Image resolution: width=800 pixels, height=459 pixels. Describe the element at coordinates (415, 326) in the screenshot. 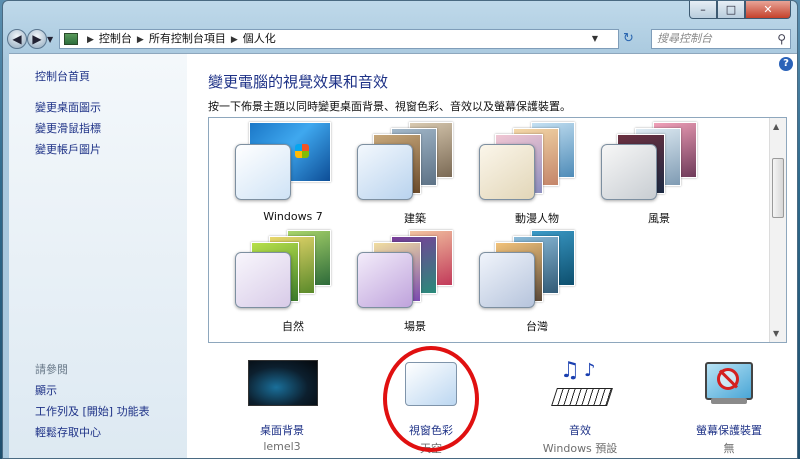

I see `theme-name: 場景` at that location.